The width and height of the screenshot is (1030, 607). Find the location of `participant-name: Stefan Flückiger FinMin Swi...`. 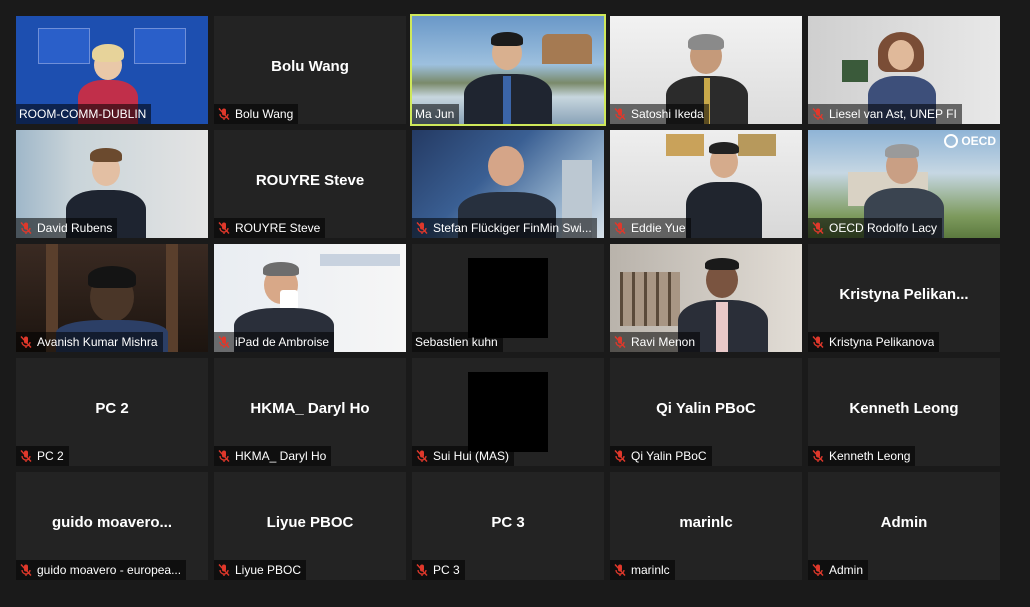

participant-name: Stefan Flückiger FinMin Swi... is located at coordinates (512, 228).